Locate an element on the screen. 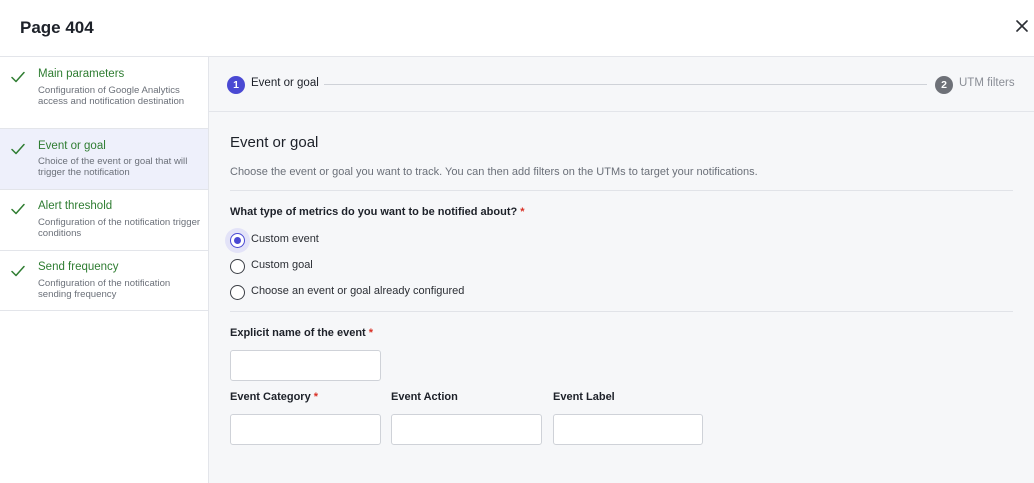  event-name-input is located at coordinates (305, 365).